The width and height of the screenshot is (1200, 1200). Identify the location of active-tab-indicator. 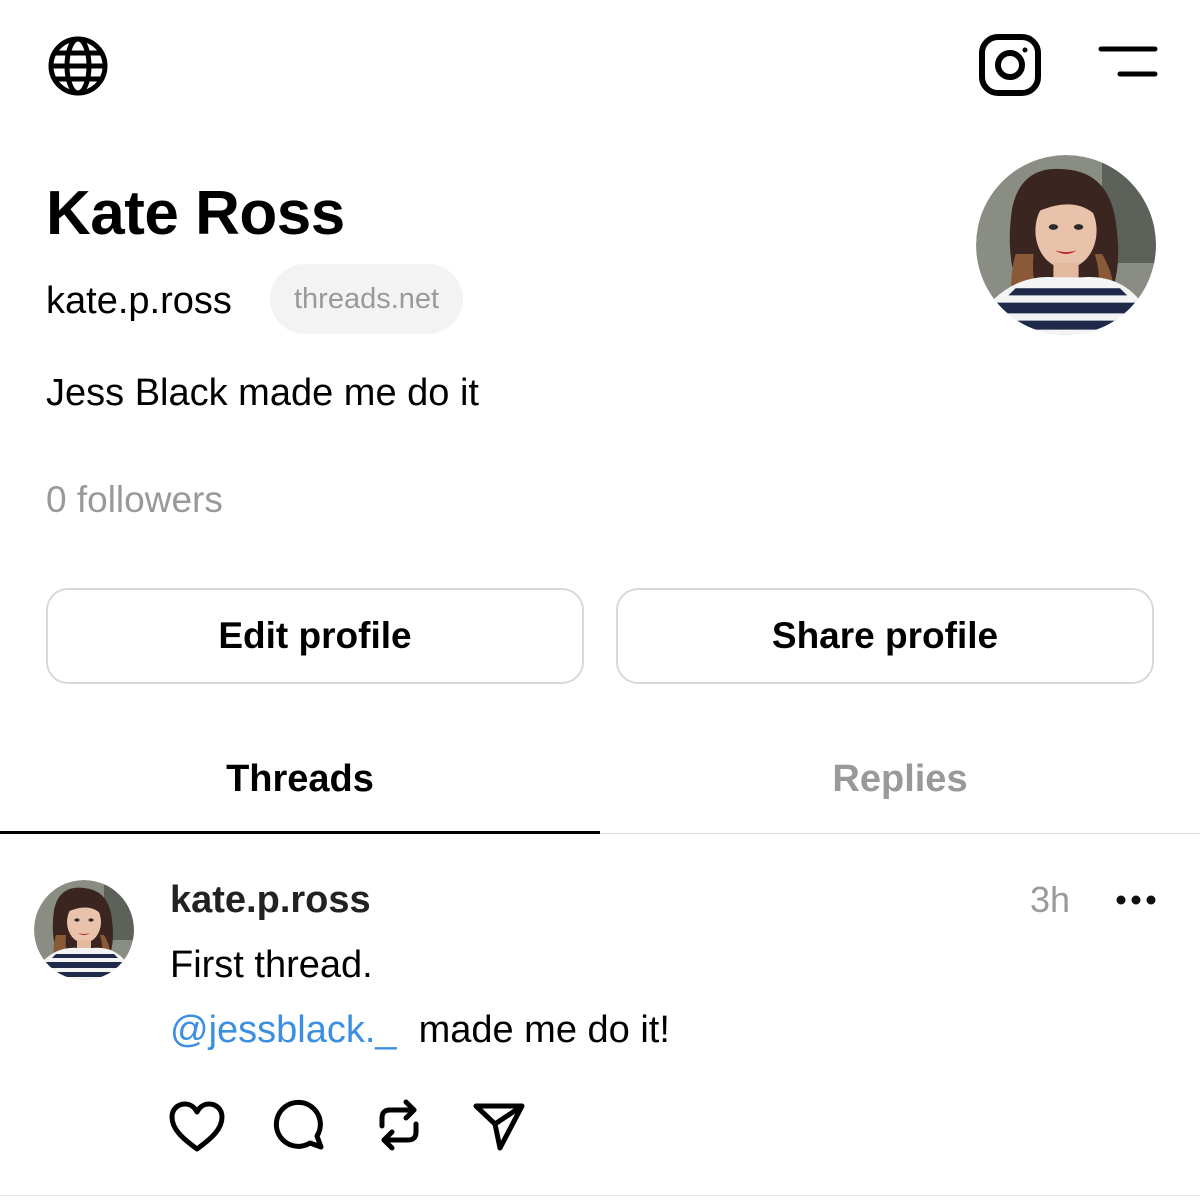
(300, 832).